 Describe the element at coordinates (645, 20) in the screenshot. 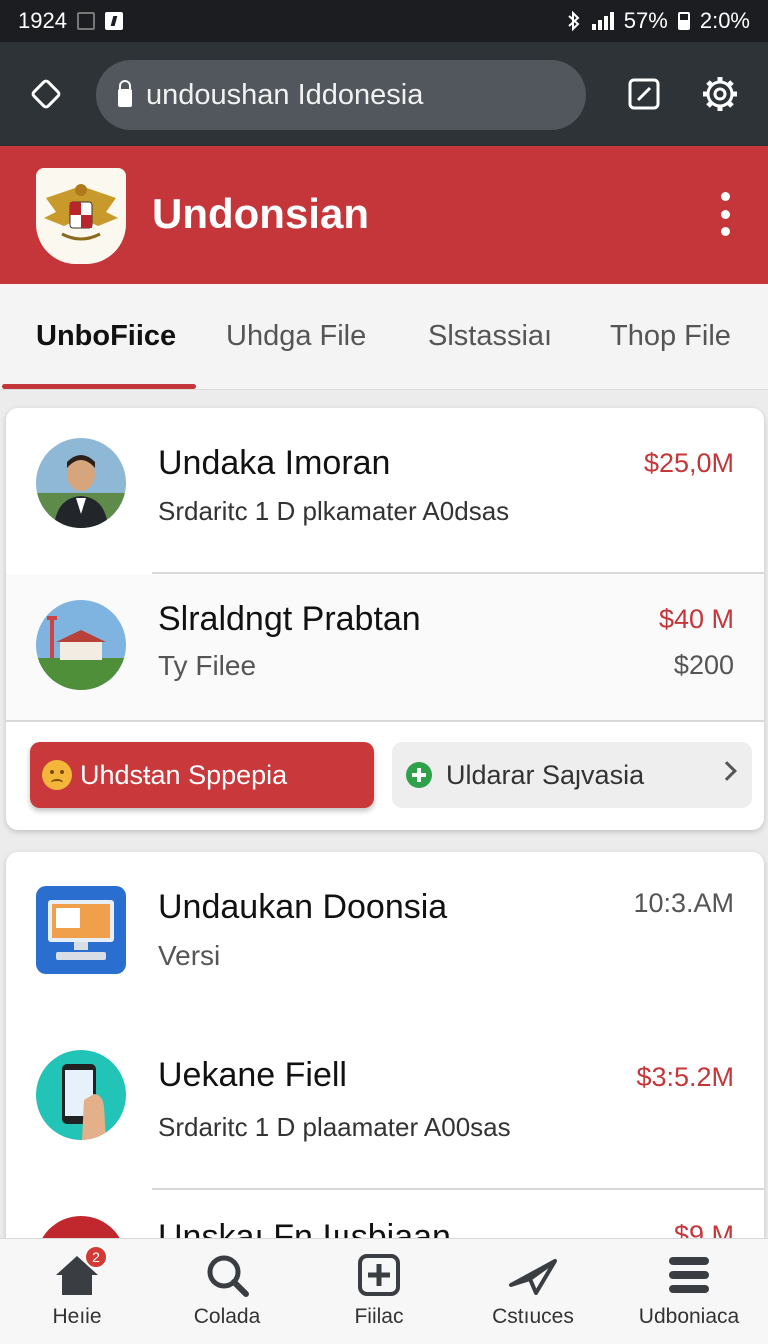

I see `battery-percent: 57%` at that location.